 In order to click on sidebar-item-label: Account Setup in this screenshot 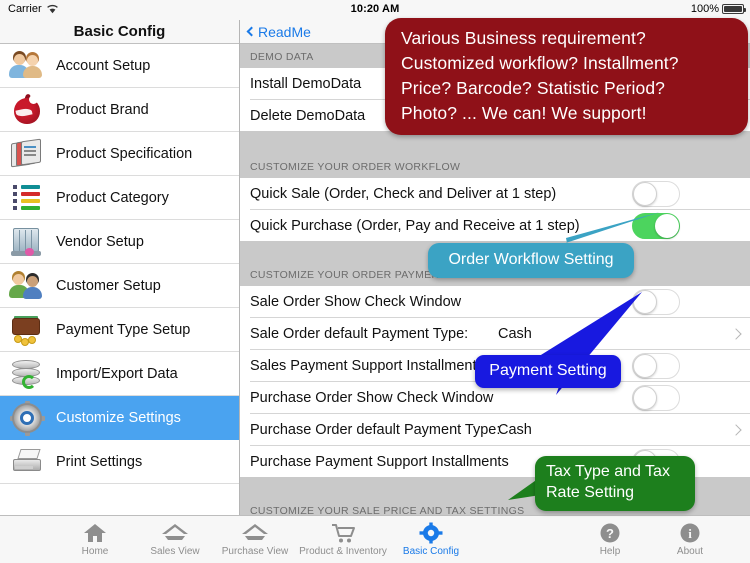, I will do `click(103, 65)`.